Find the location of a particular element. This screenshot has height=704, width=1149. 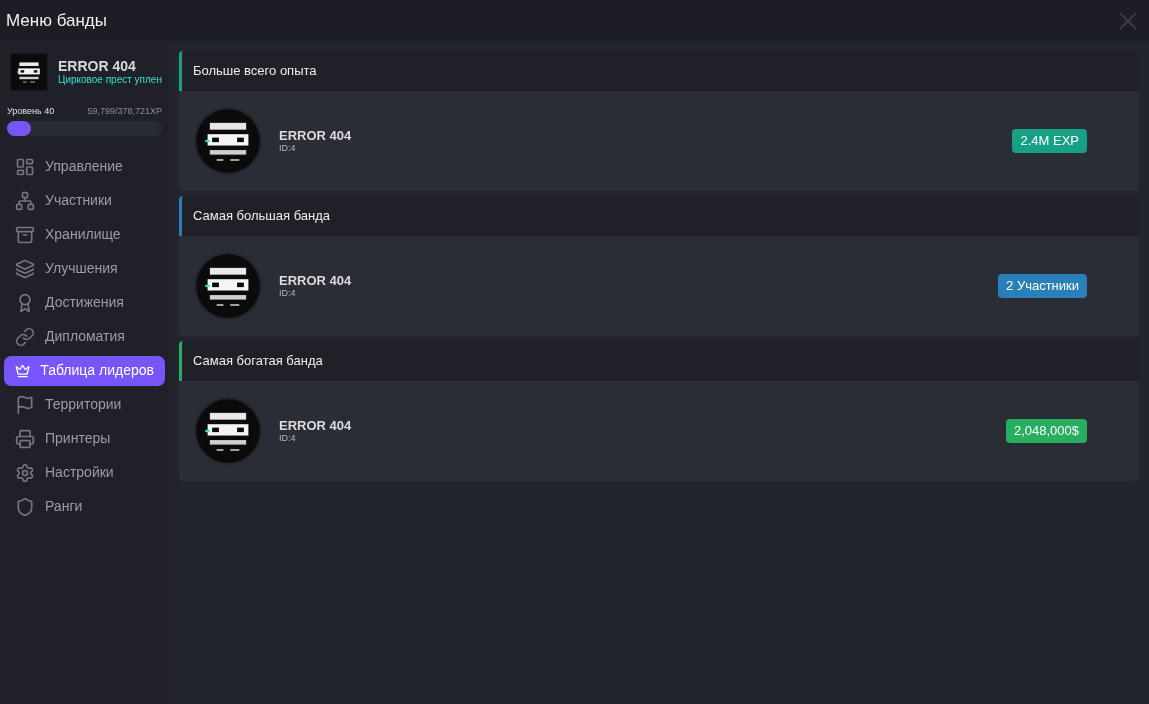

window-title: Меню банды is located at coordinates (56, 20).